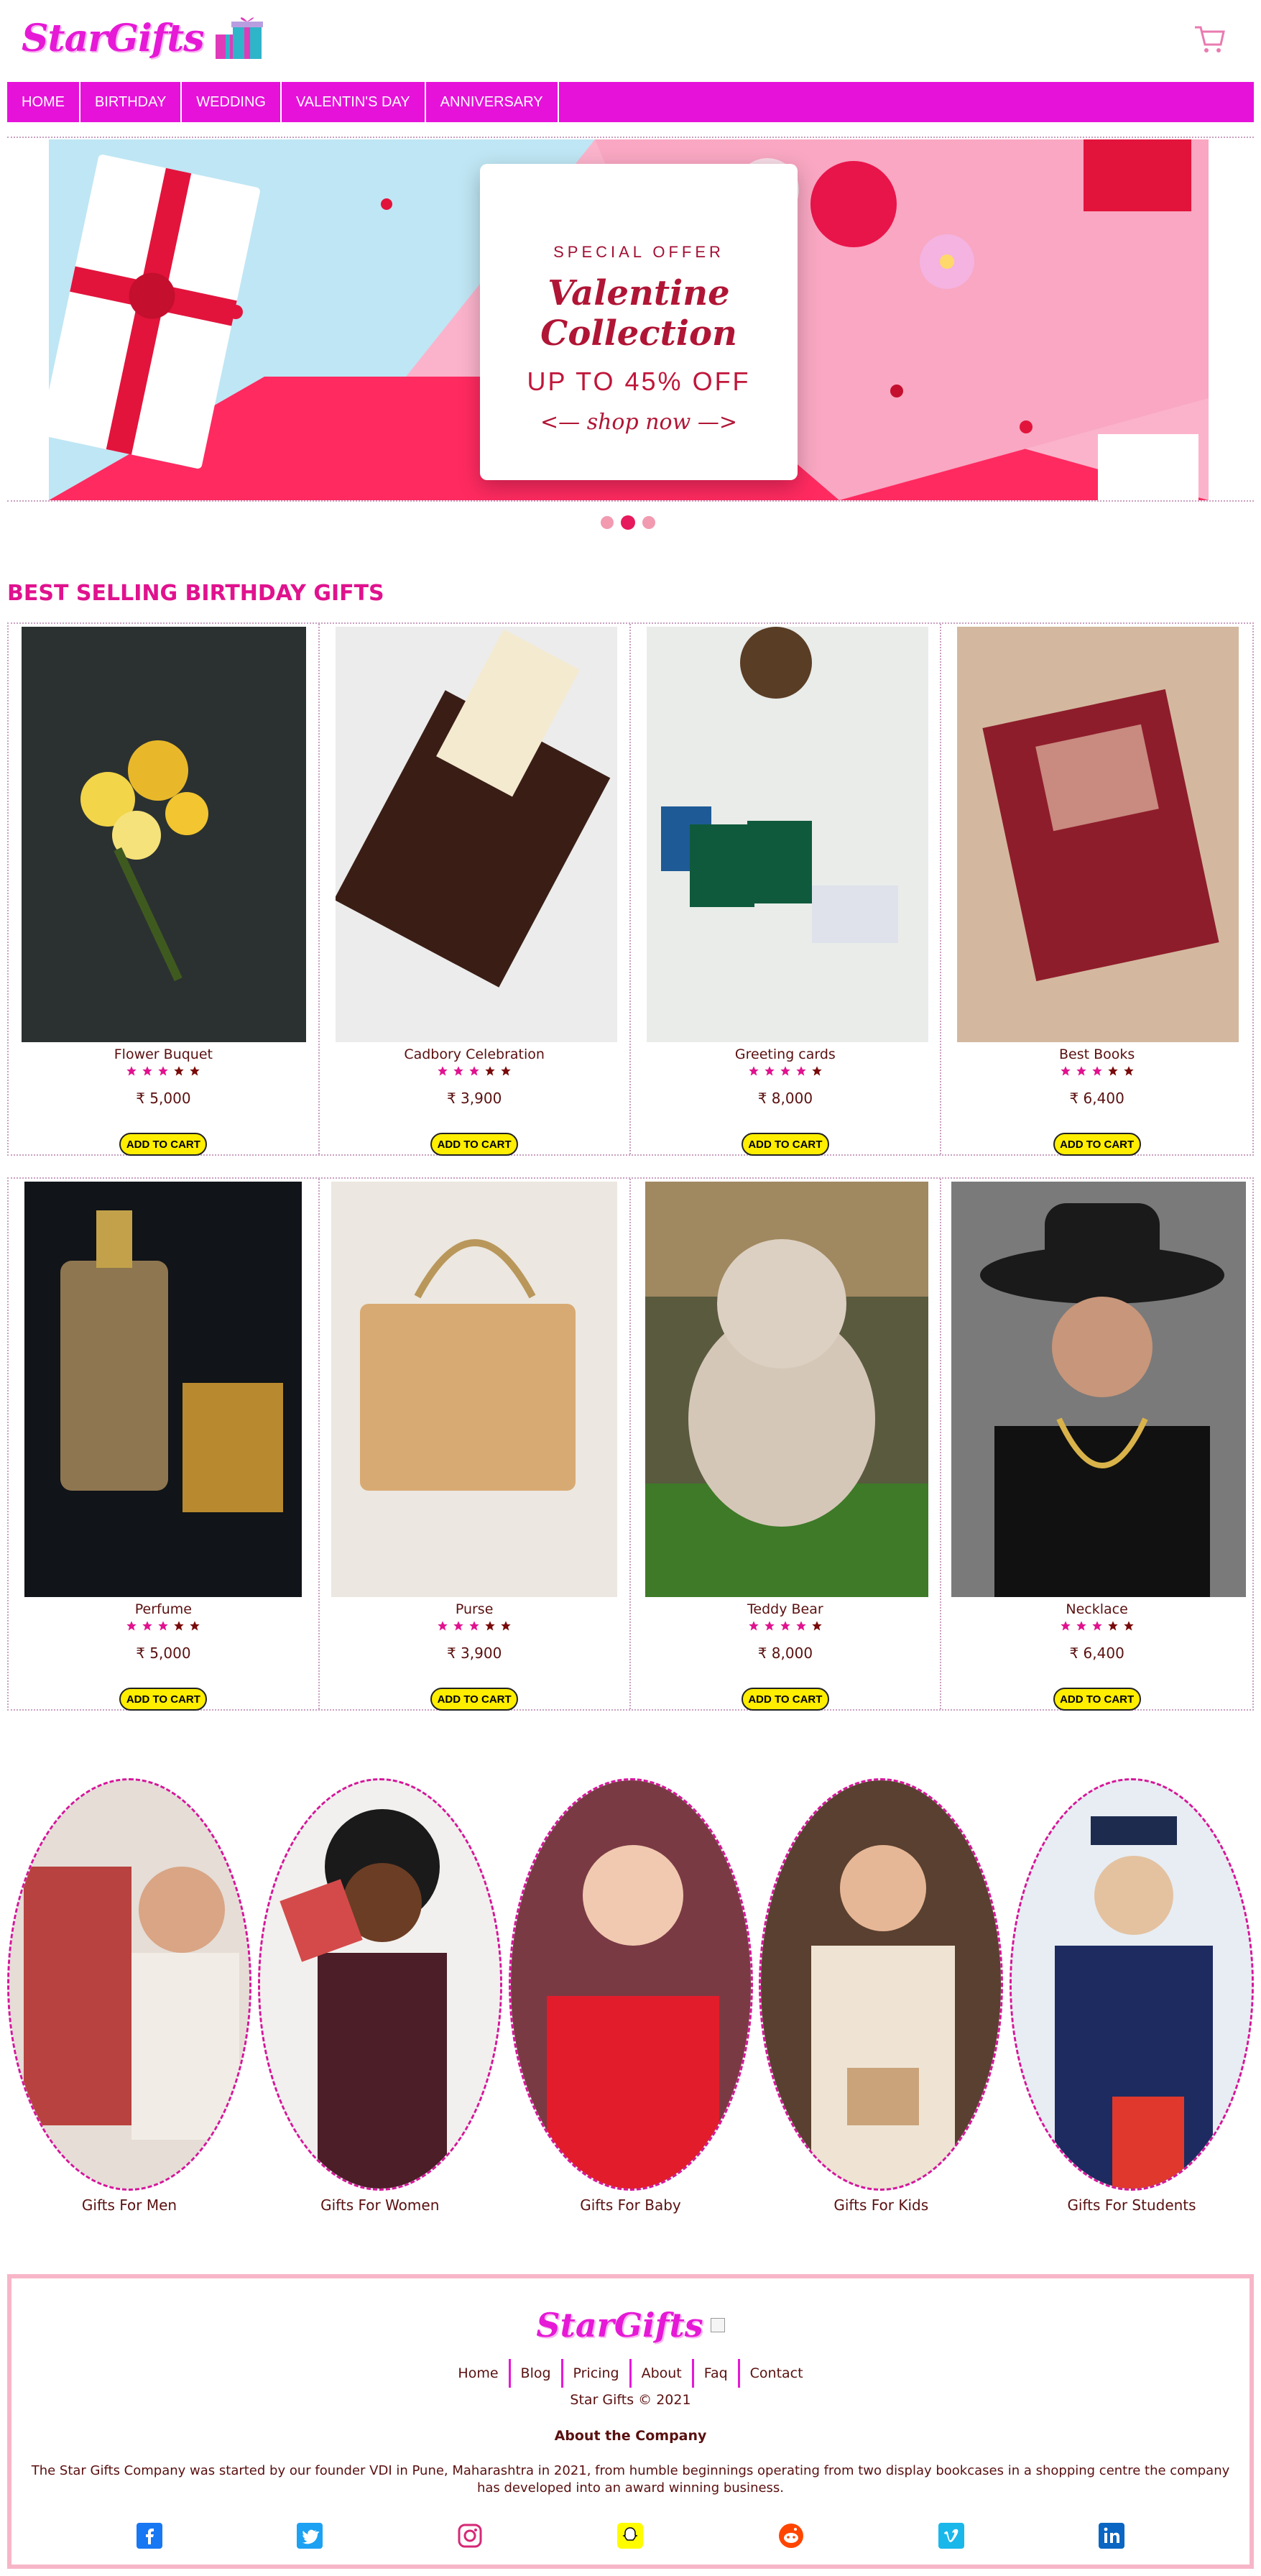  What do you see at coordinates (619, 2325) in the screenshot?
I see `footer-logo-text: StarGifts` at bounding box center [619, 2325].